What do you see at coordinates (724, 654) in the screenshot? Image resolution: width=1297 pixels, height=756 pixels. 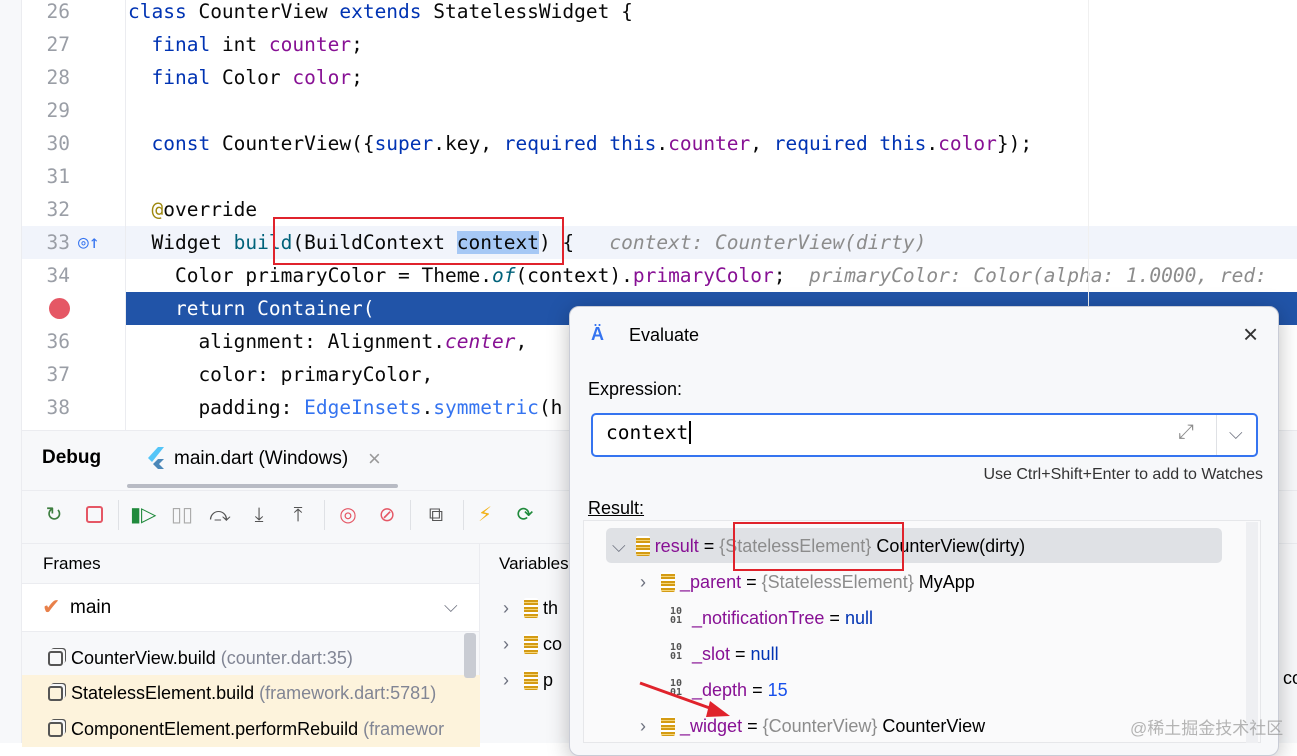 I see `tree-item-slot: 10 01 _slot = null` at bounding box center [724, 654].